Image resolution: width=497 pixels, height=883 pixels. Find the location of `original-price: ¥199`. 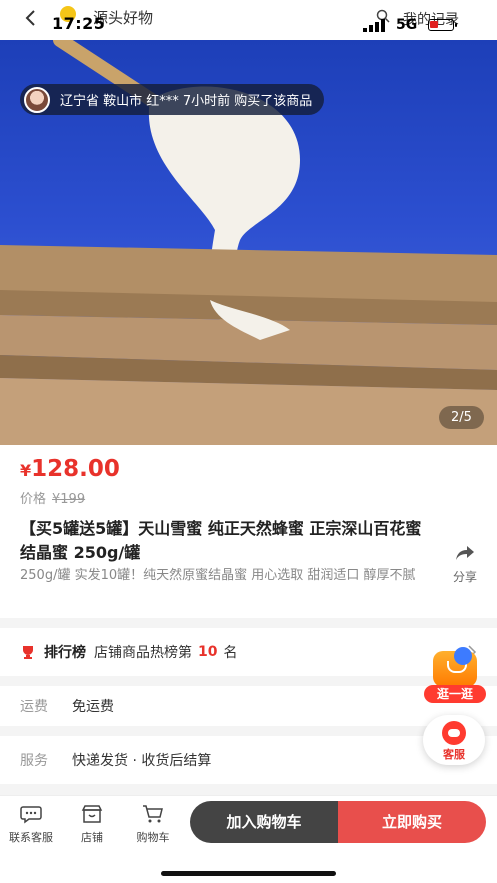

original-price: ¥199 is located at coordinates (69, 499).